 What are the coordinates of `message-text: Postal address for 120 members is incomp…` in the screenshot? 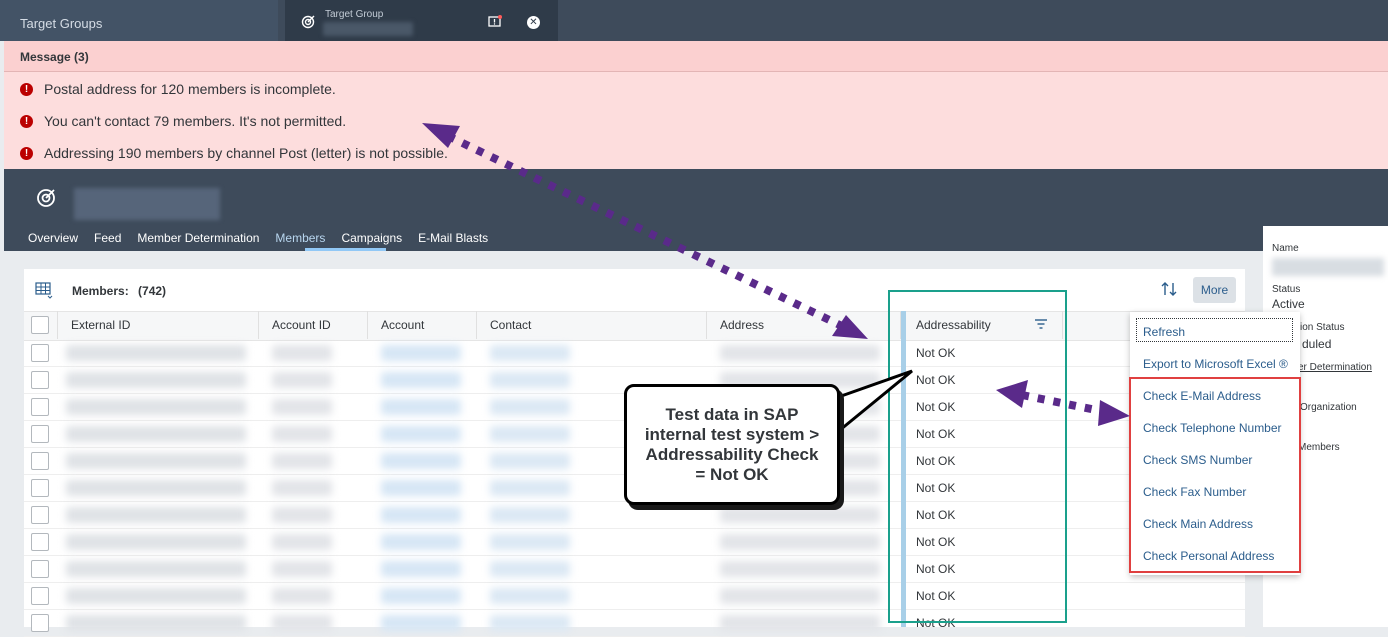 It's located at (190, 89).